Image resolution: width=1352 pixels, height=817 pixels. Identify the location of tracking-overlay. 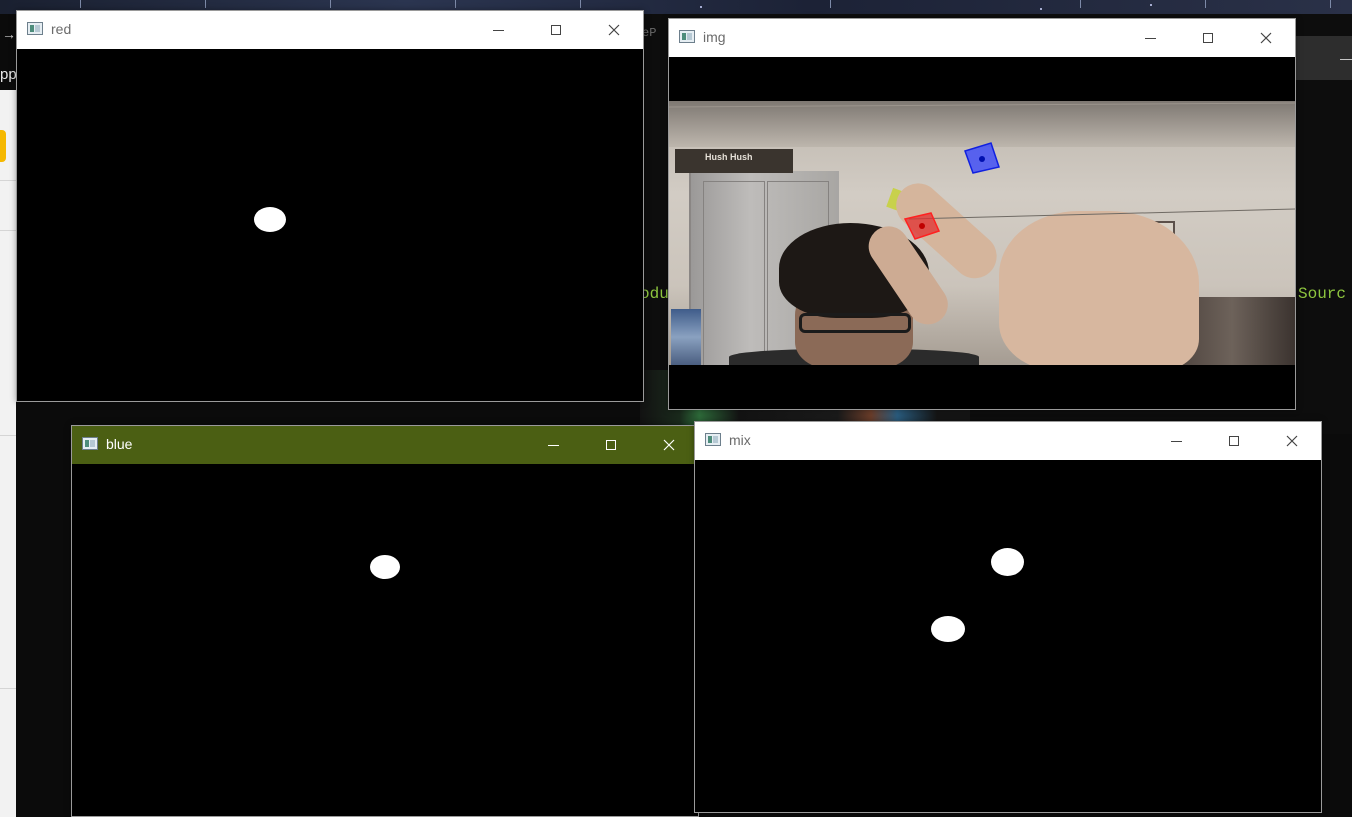
(982, 171).